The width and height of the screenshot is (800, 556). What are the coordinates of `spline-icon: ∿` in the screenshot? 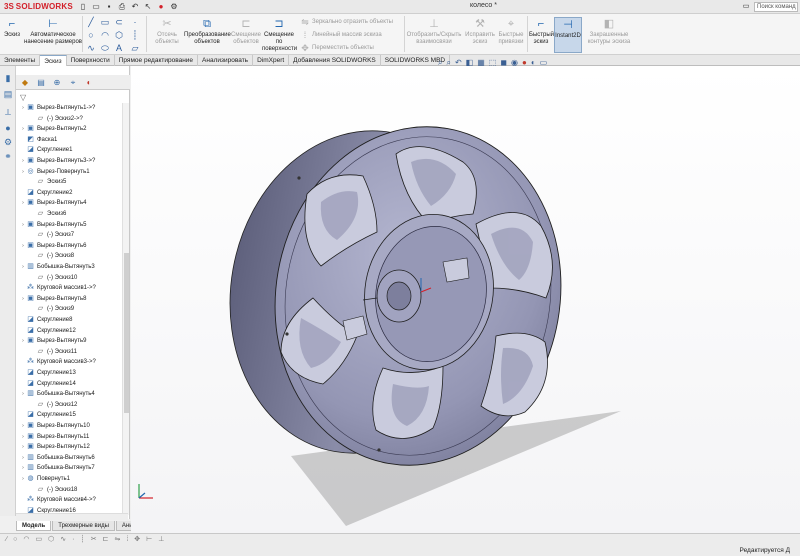 It's located at (63, 539).